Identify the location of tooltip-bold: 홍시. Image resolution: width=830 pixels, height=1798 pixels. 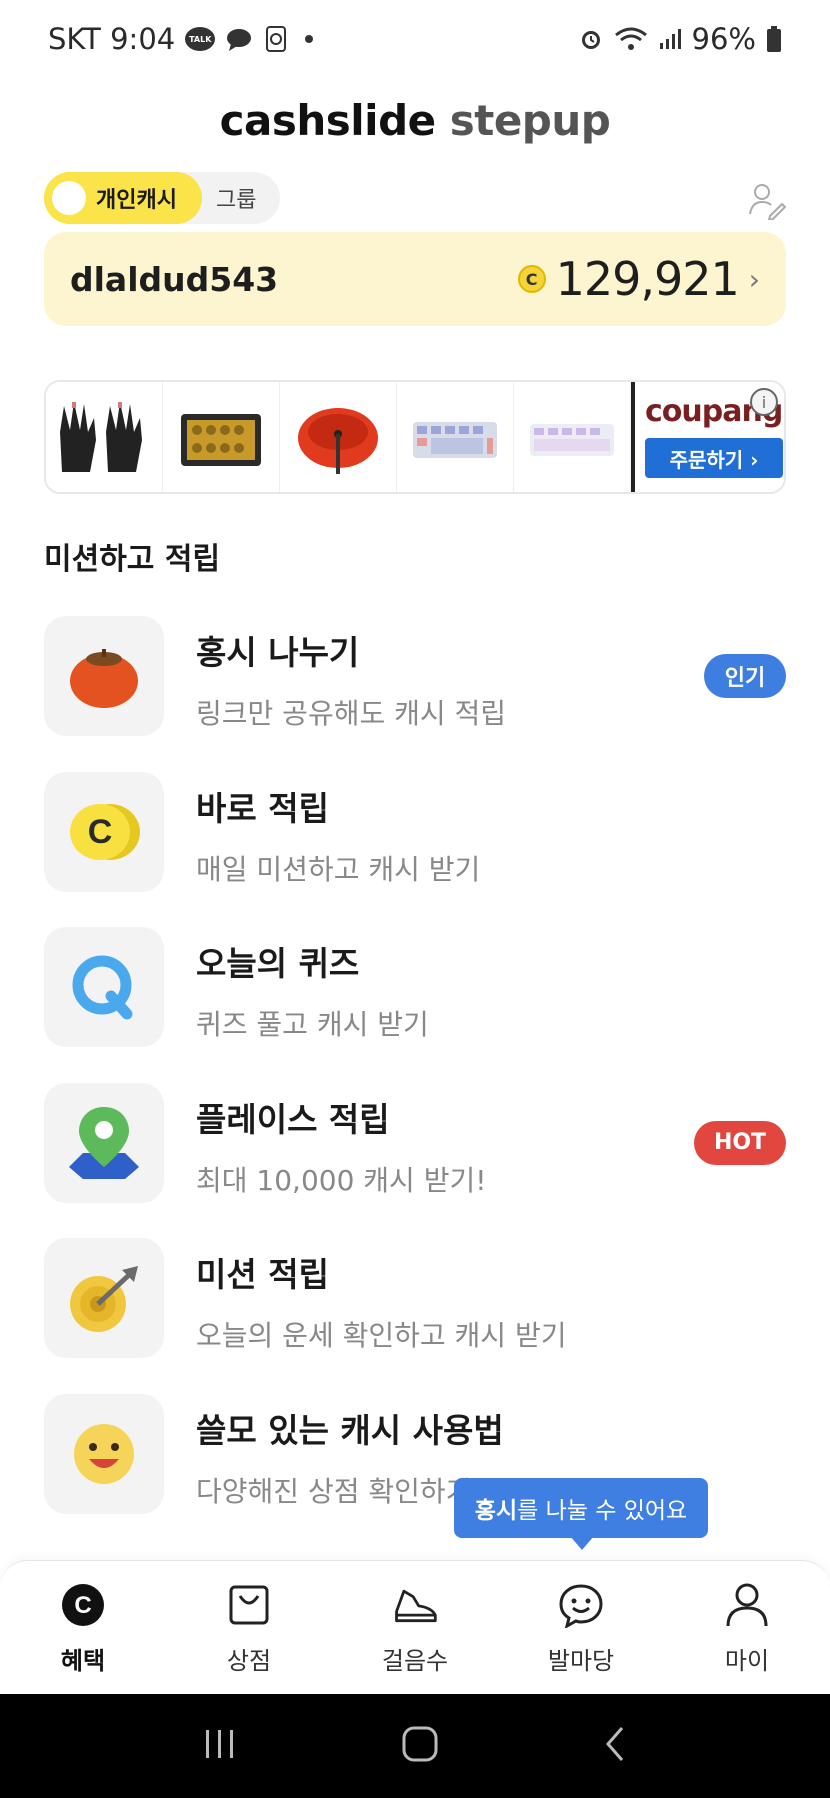
(496, 1511).